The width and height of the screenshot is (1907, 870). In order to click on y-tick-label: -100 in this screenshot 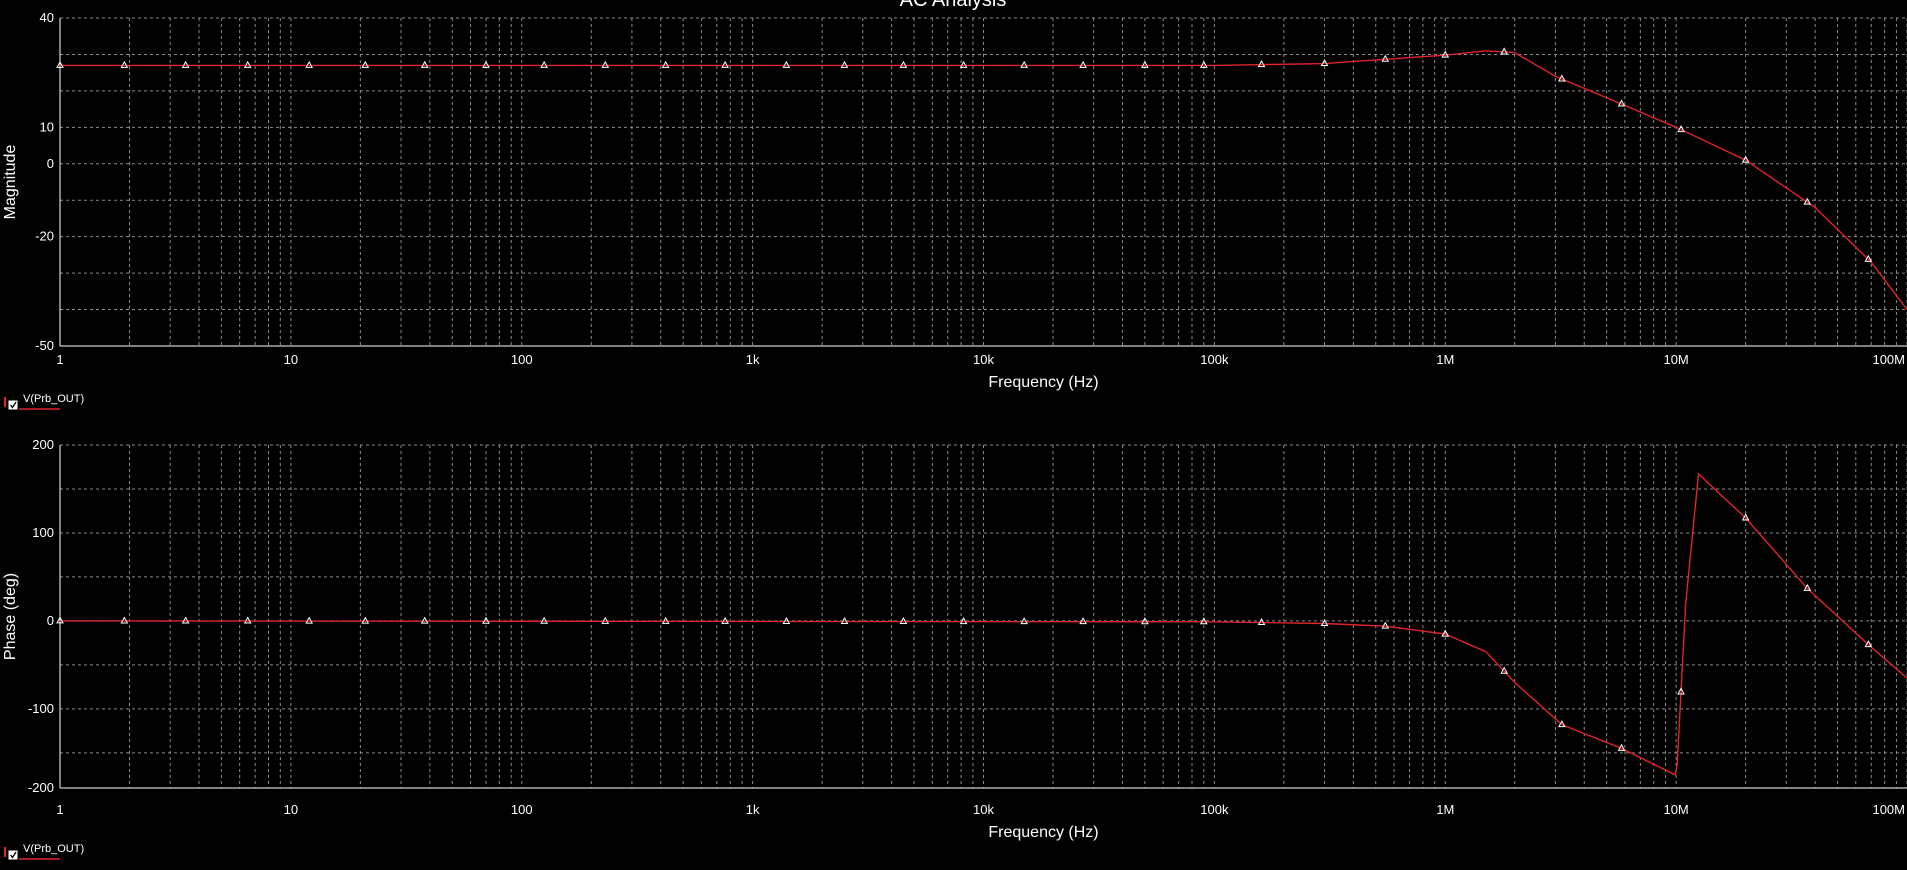, I will do `click(41, 708)`.